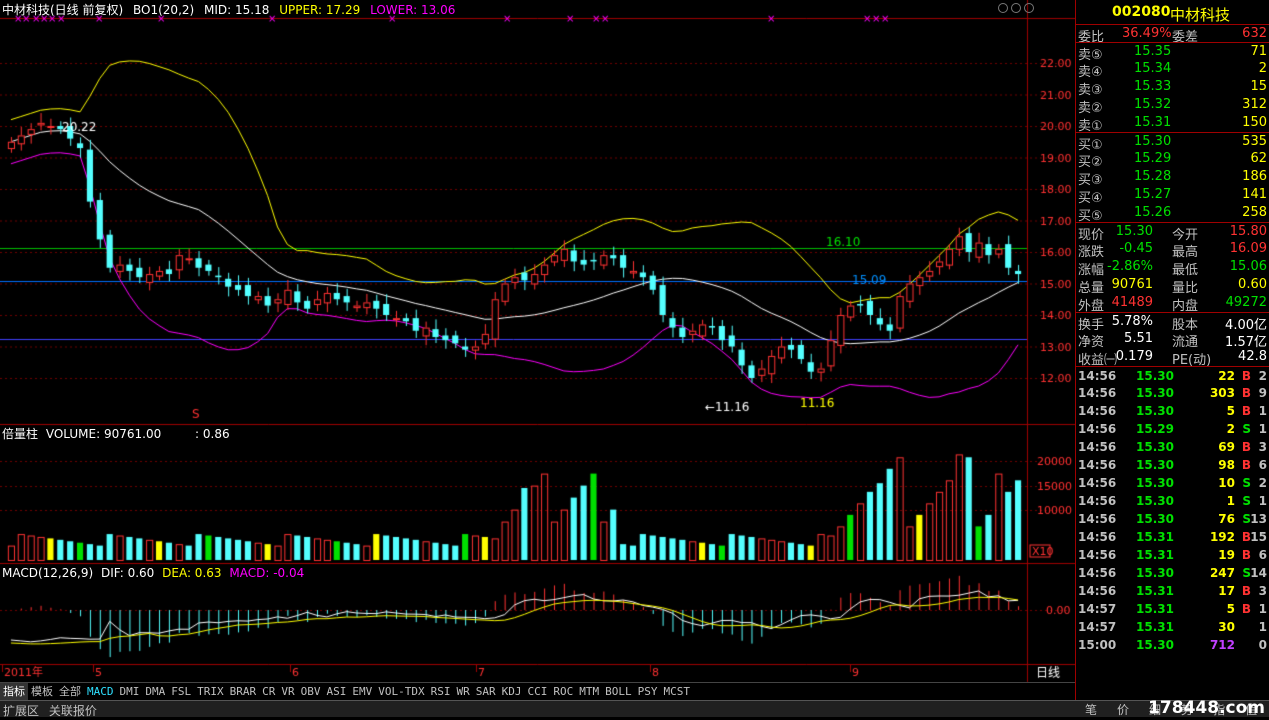 The width and height of the screenshot is (1269, 720). Describe the element at coordinates (1172, 375) in the screenshot. I see `tick-row: 14:56 15.30 22 B 2` at that location.